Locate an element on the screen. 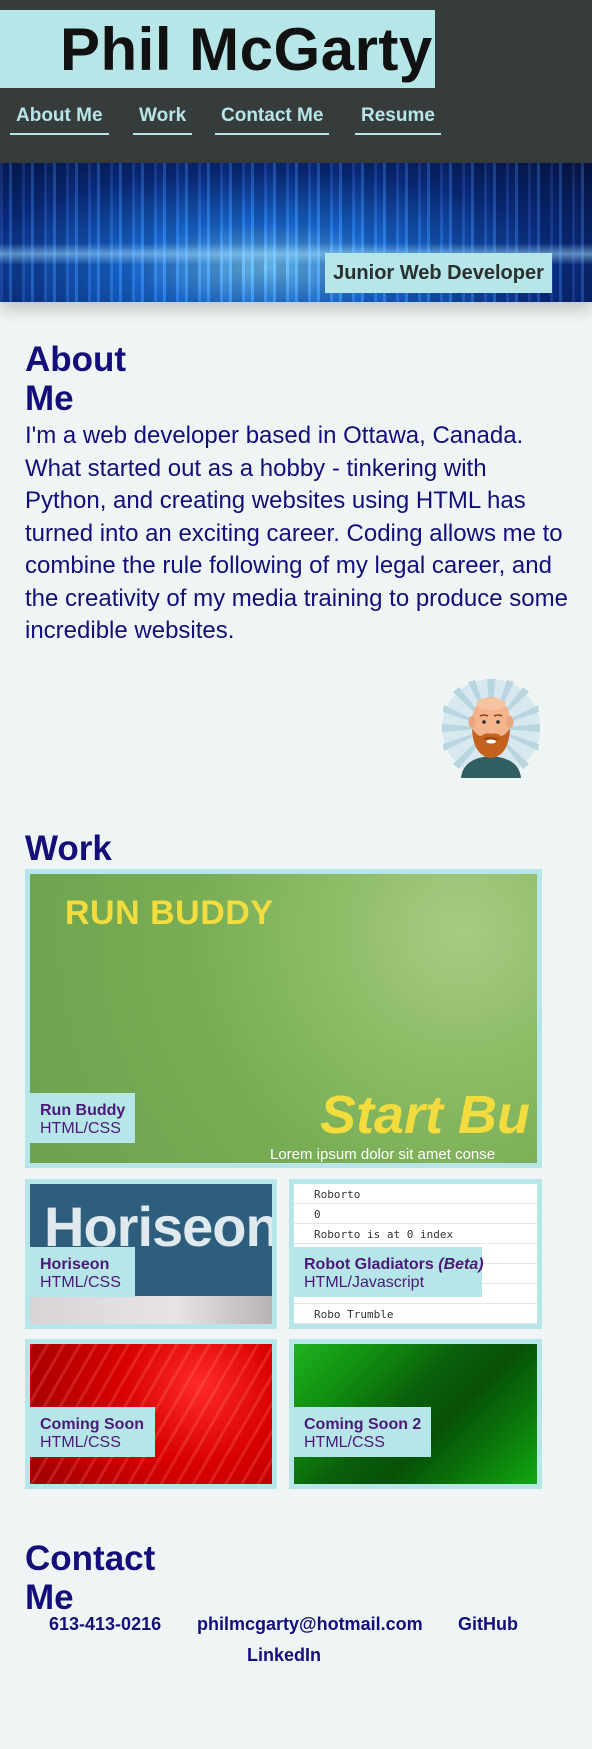  hero-banner: Junior Web Developer is located at coordinates (296, 232).